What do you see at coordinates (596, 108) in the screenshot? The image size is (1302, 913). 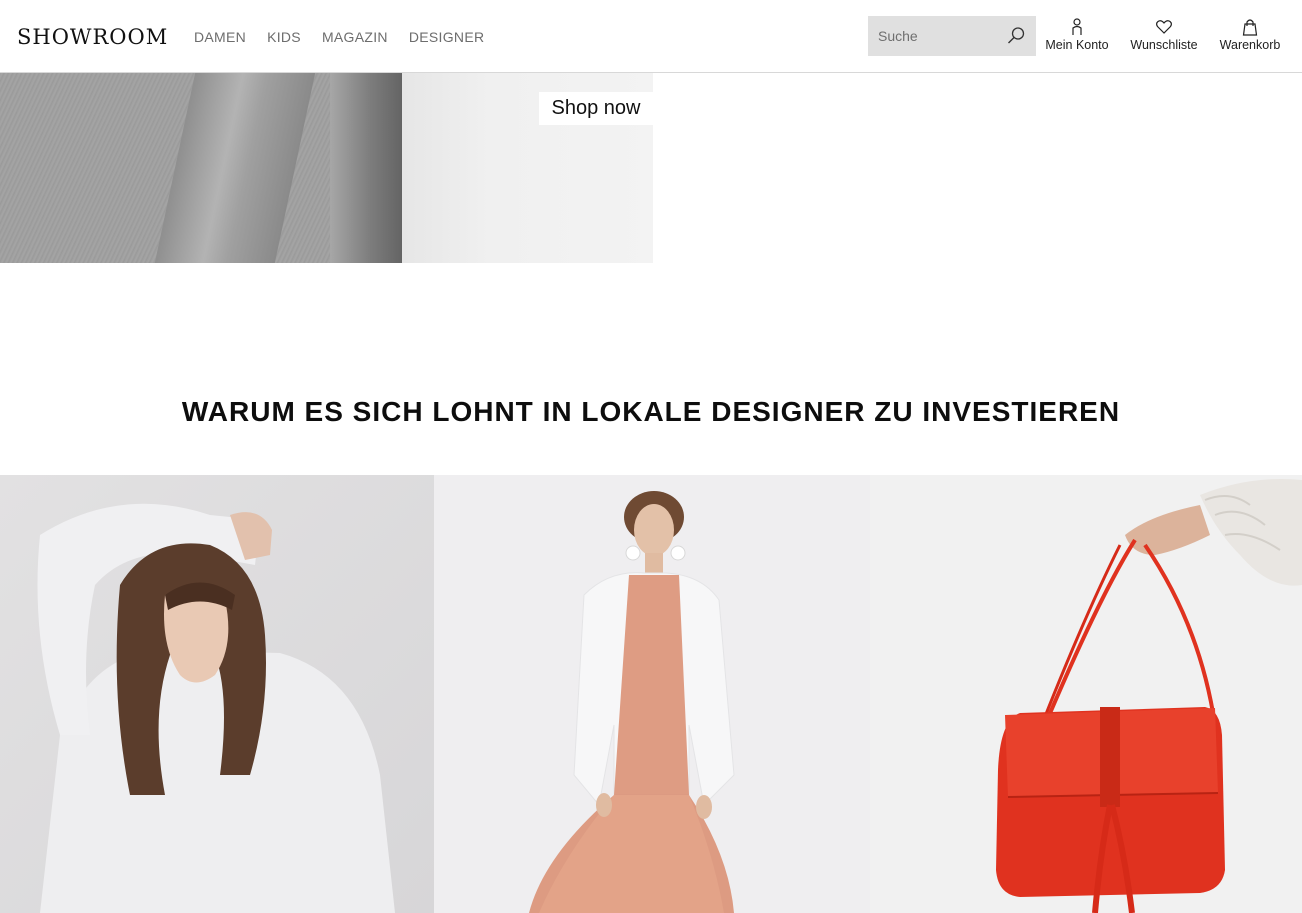 I see `shop-now-button: Shop now` at bounding box center [596, 108].